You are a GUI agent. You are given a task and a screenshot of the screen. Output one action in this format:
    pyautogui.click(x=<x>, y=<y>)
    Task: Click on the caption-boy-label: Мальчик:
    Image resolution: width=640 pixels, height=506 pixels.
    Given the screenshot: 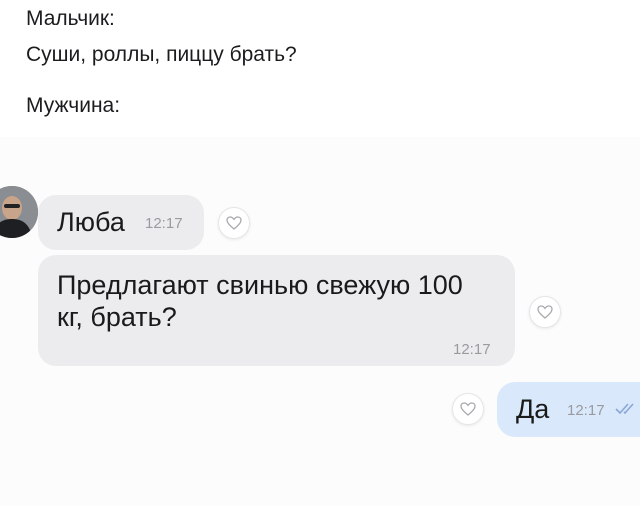 What is the action you would take?
    pyautogui.click(x=70, y=18)
    